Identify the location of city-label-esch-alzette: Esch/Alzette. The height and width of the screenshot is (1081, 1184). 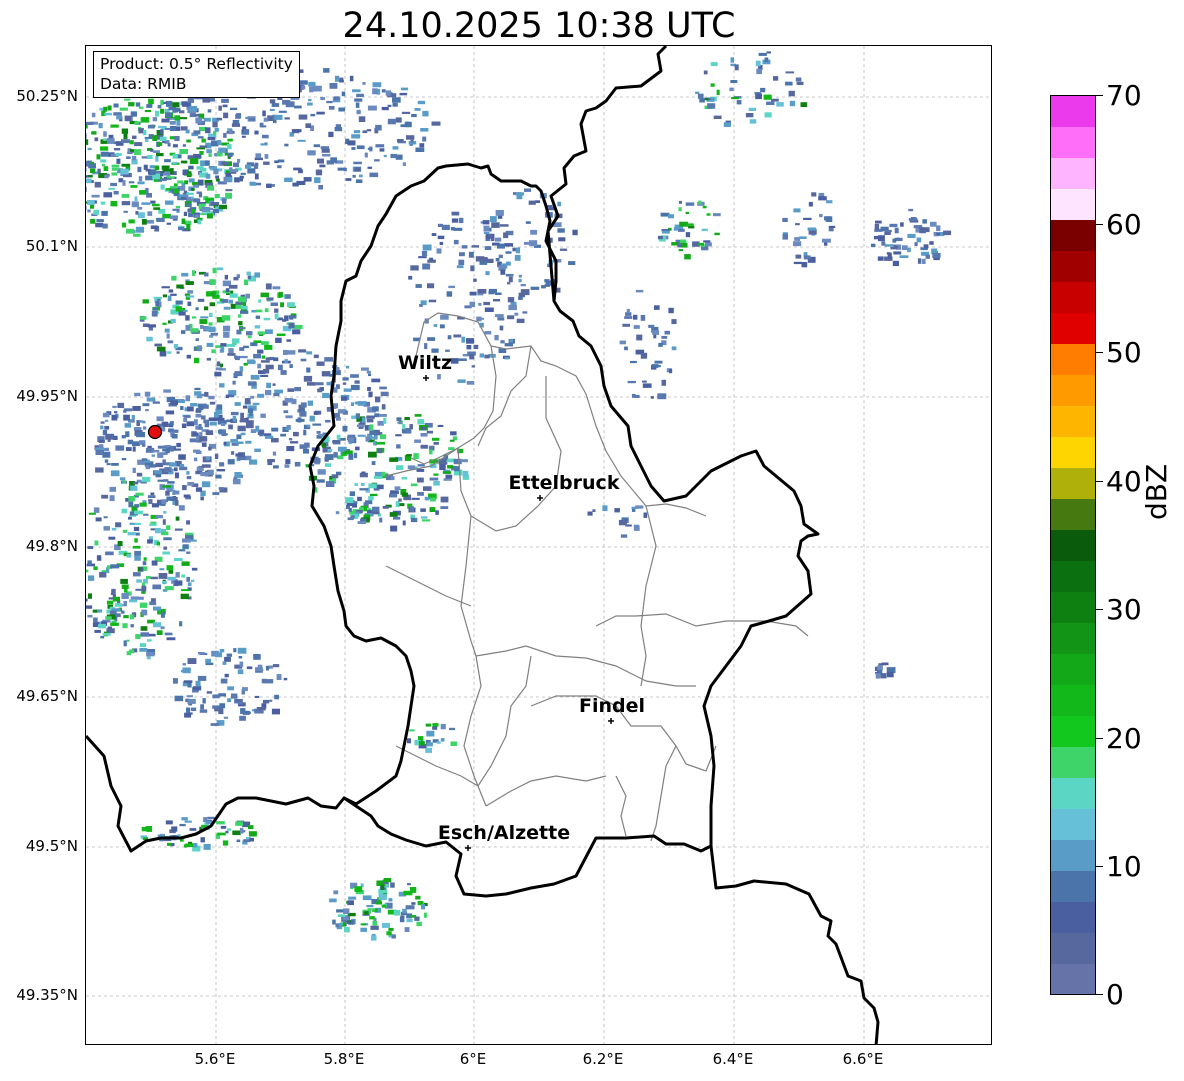
(504, 833).